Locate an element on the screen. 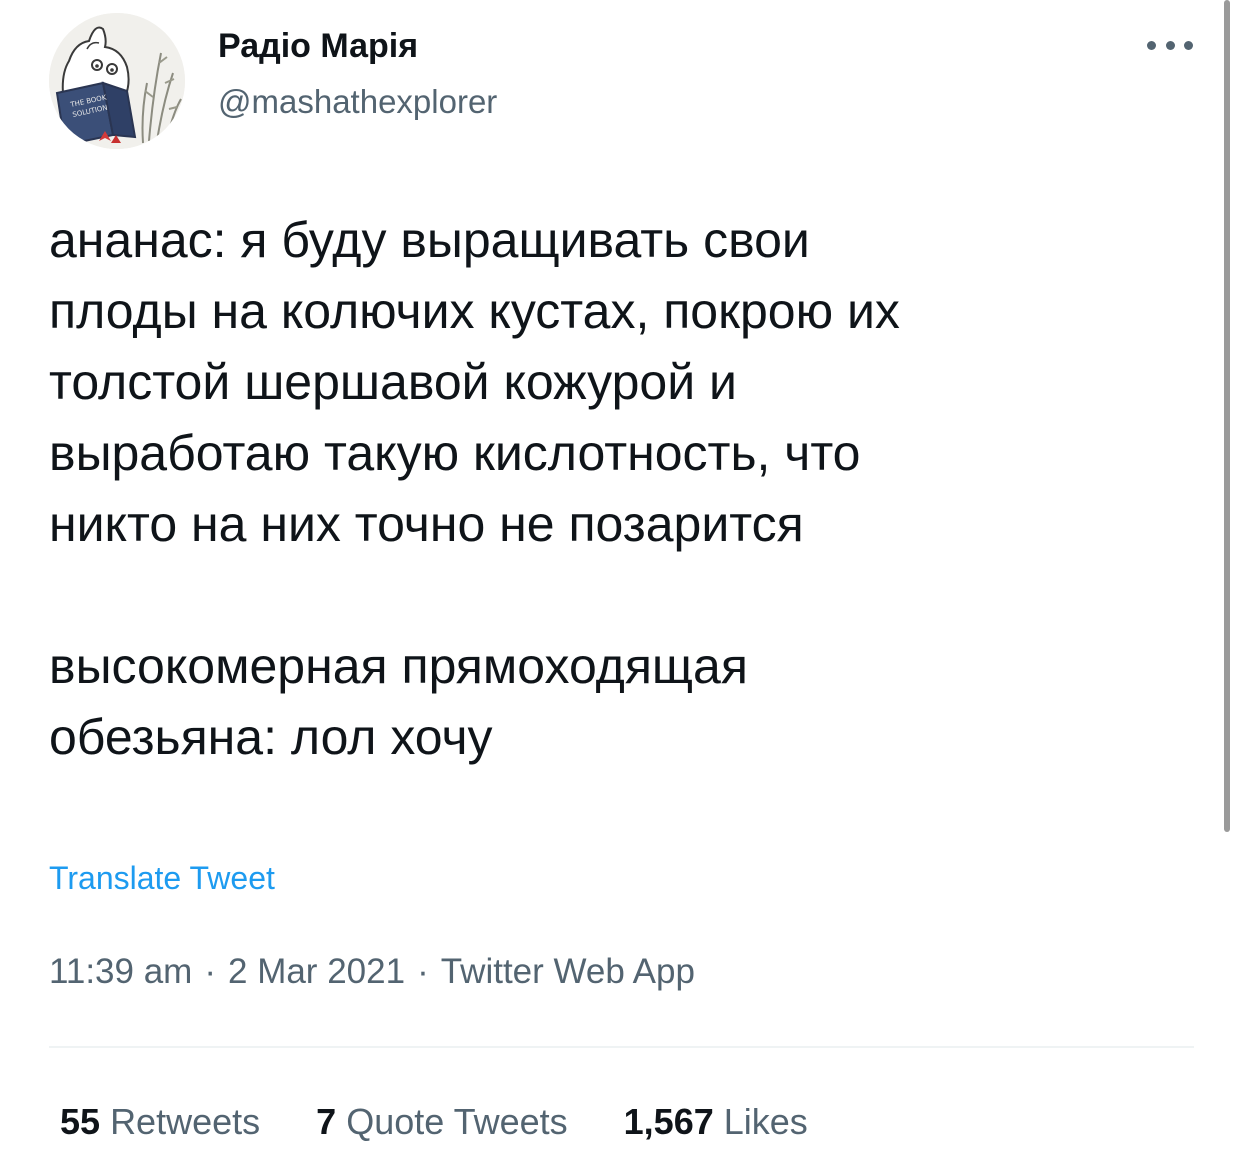  divider is located at coordinates (621, 1047).